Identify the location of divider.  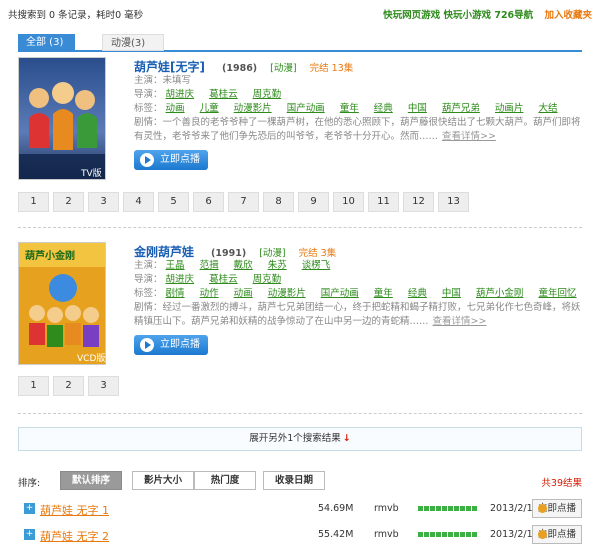
(300, 227).